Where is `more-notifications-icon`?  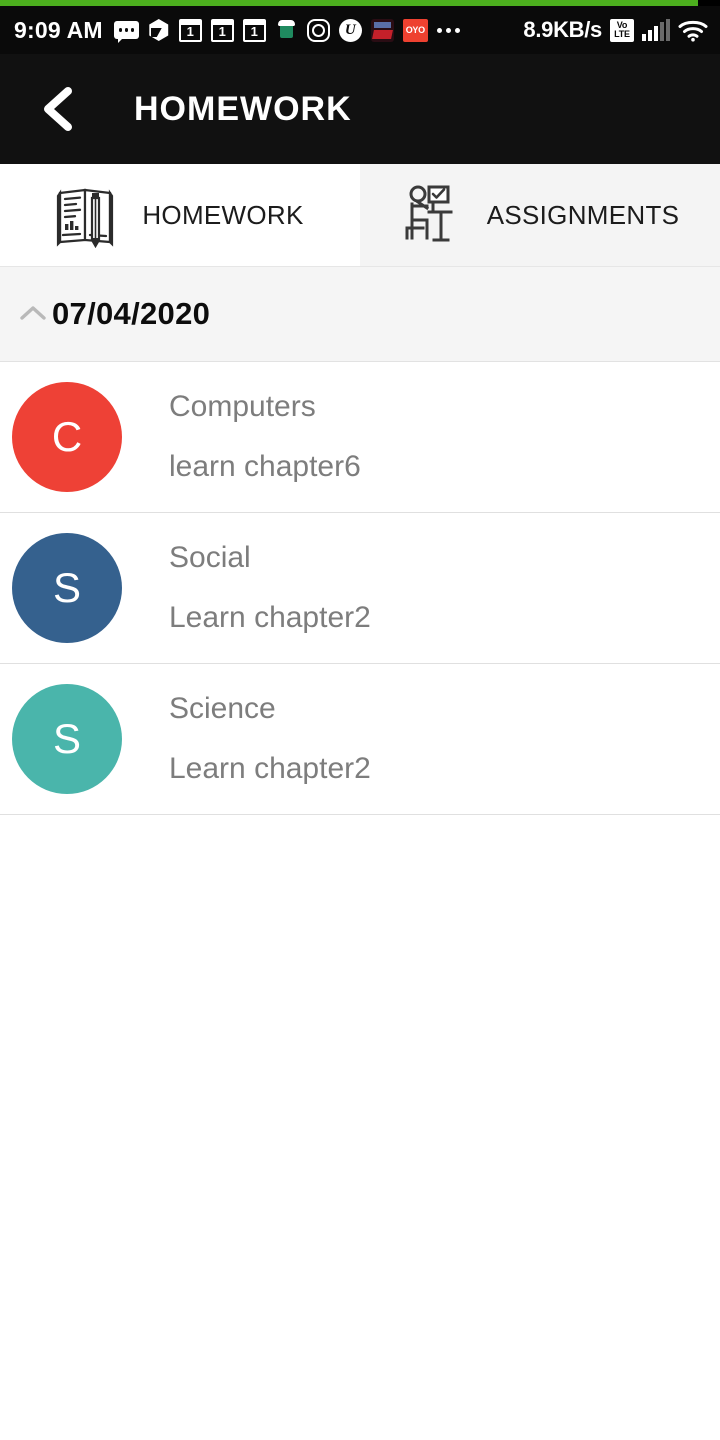 more-notifications-icon is located at coordinates (448, 30).